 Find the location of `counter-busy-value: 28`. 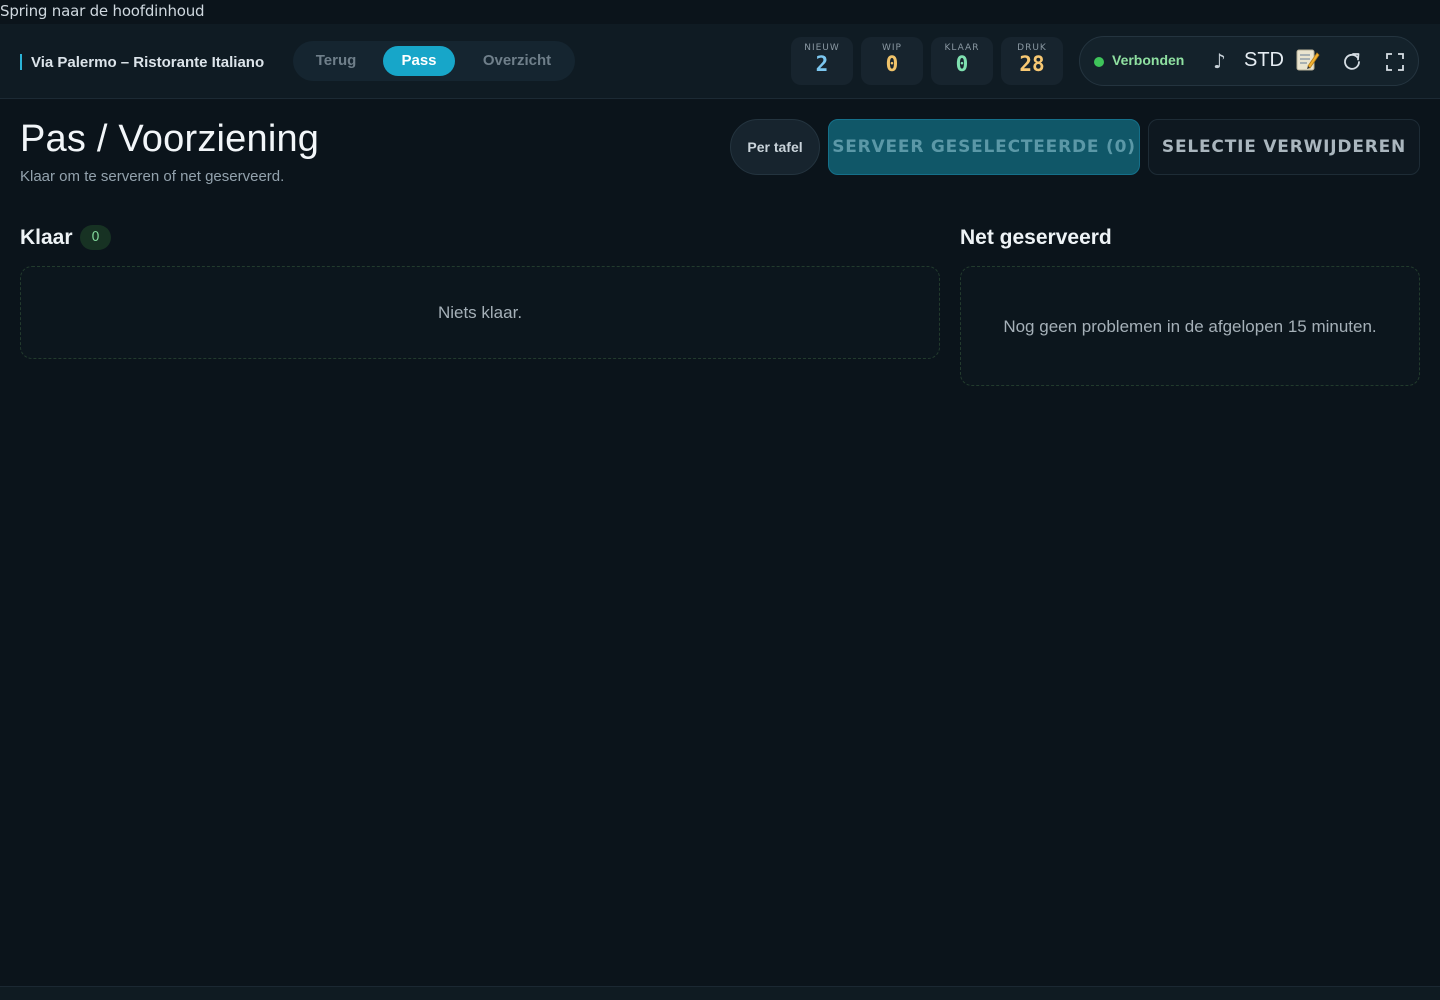

counter-busy-value: 28 is located at coordinates (1032, 64).